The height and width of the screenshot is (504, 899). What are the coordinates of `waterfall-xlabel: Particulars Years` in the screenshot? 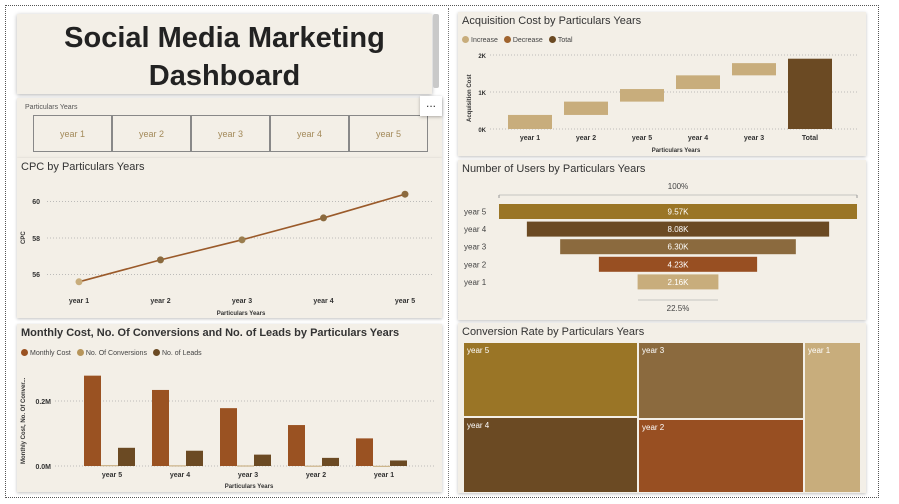 It's located at (676, 151).